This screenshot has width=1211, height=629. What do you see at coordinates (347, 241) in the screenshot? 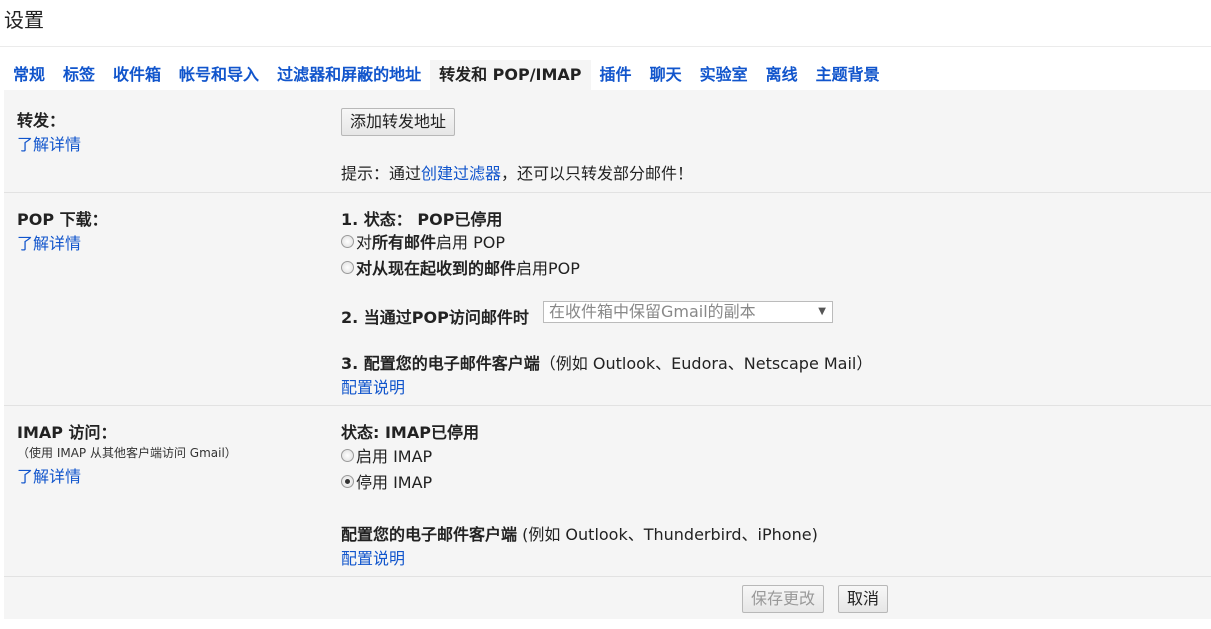
I see `pop-enable-all-radio` at bounding box center [347, 241].